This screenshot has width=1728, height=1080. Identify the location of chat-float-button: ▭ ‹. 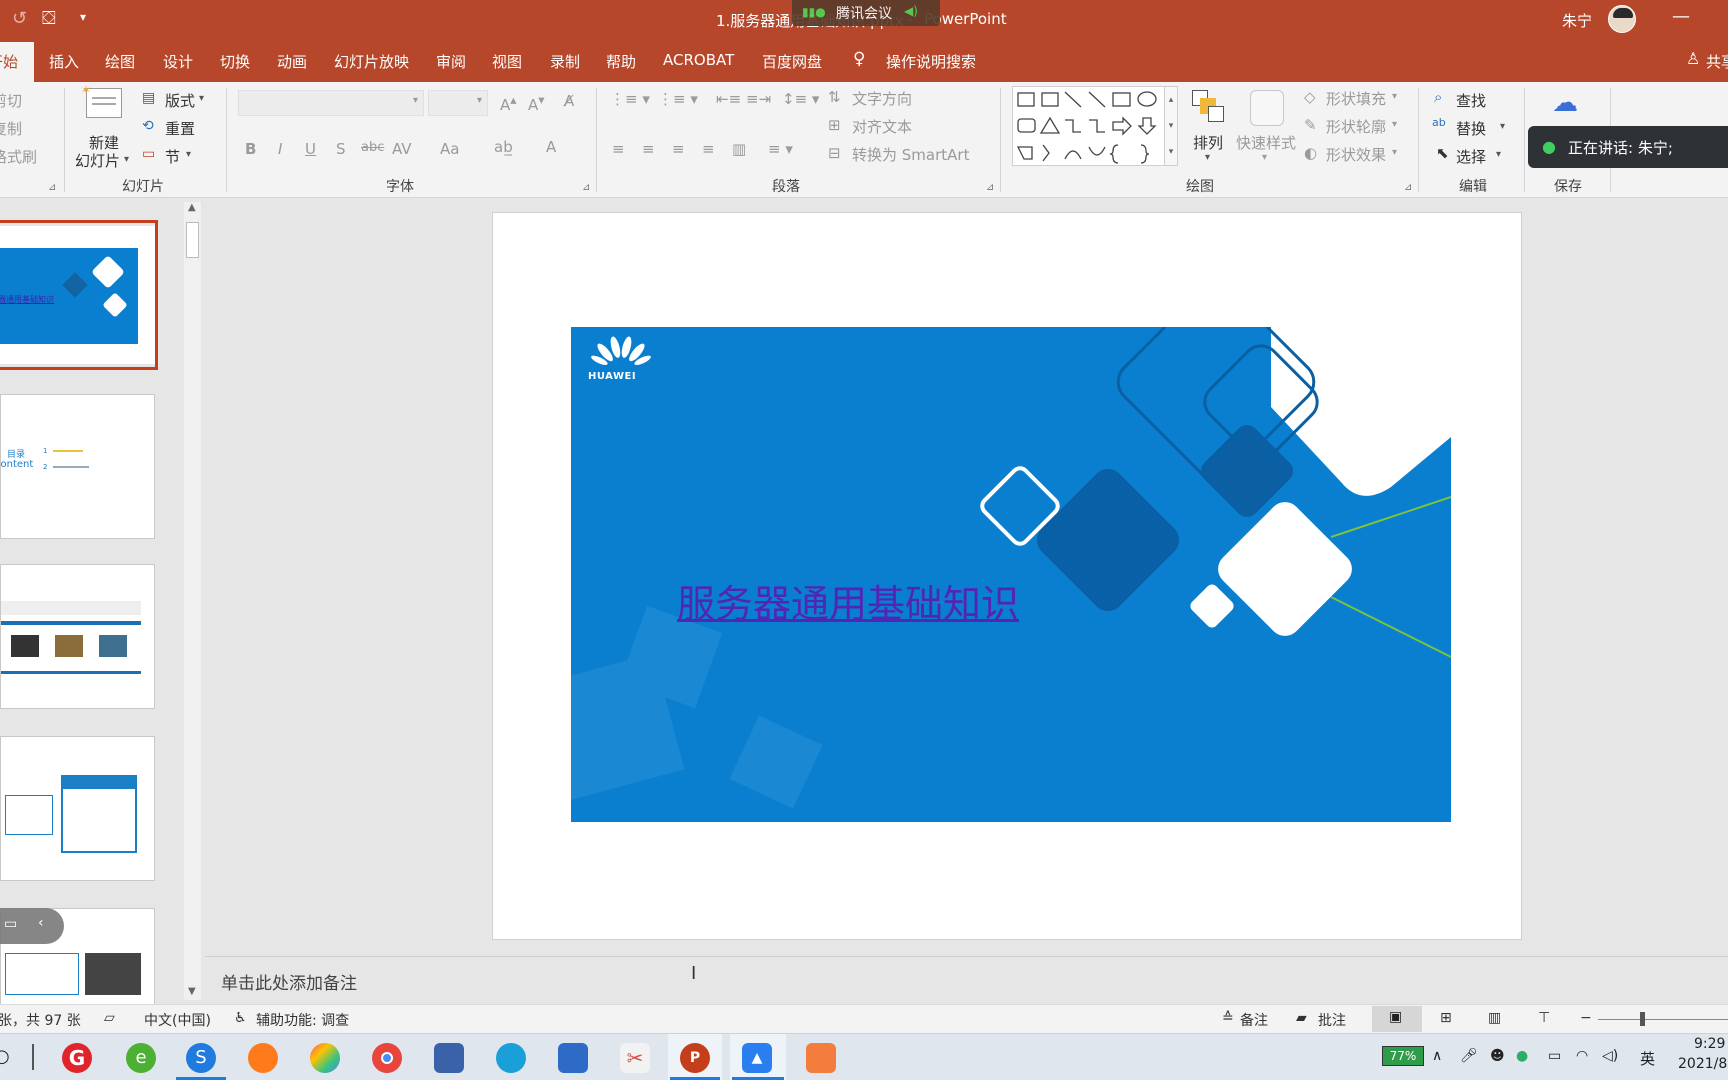
(32, 926).